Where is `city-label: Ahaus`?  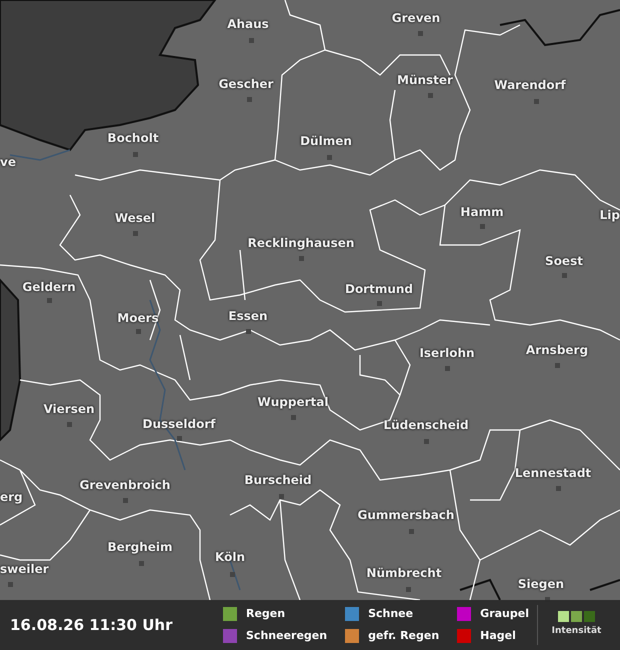 city-label: Ahaus is located at coordinates (248, 24).